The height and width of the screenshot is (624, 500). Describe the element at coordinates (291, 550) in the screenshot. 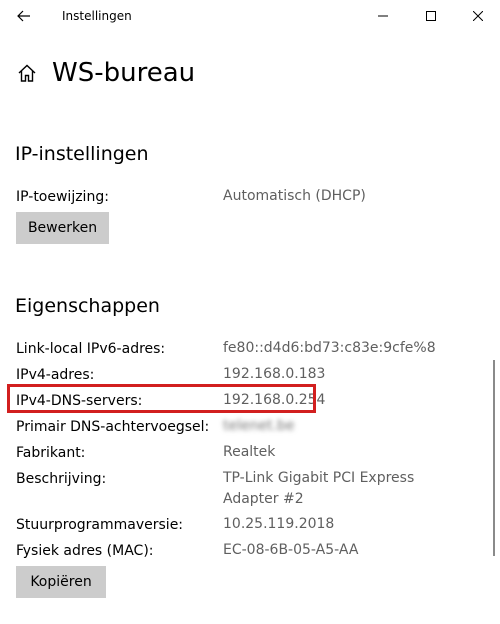

I see `mac-address-value: EC-08-6B-05-A5-AA` at that location.